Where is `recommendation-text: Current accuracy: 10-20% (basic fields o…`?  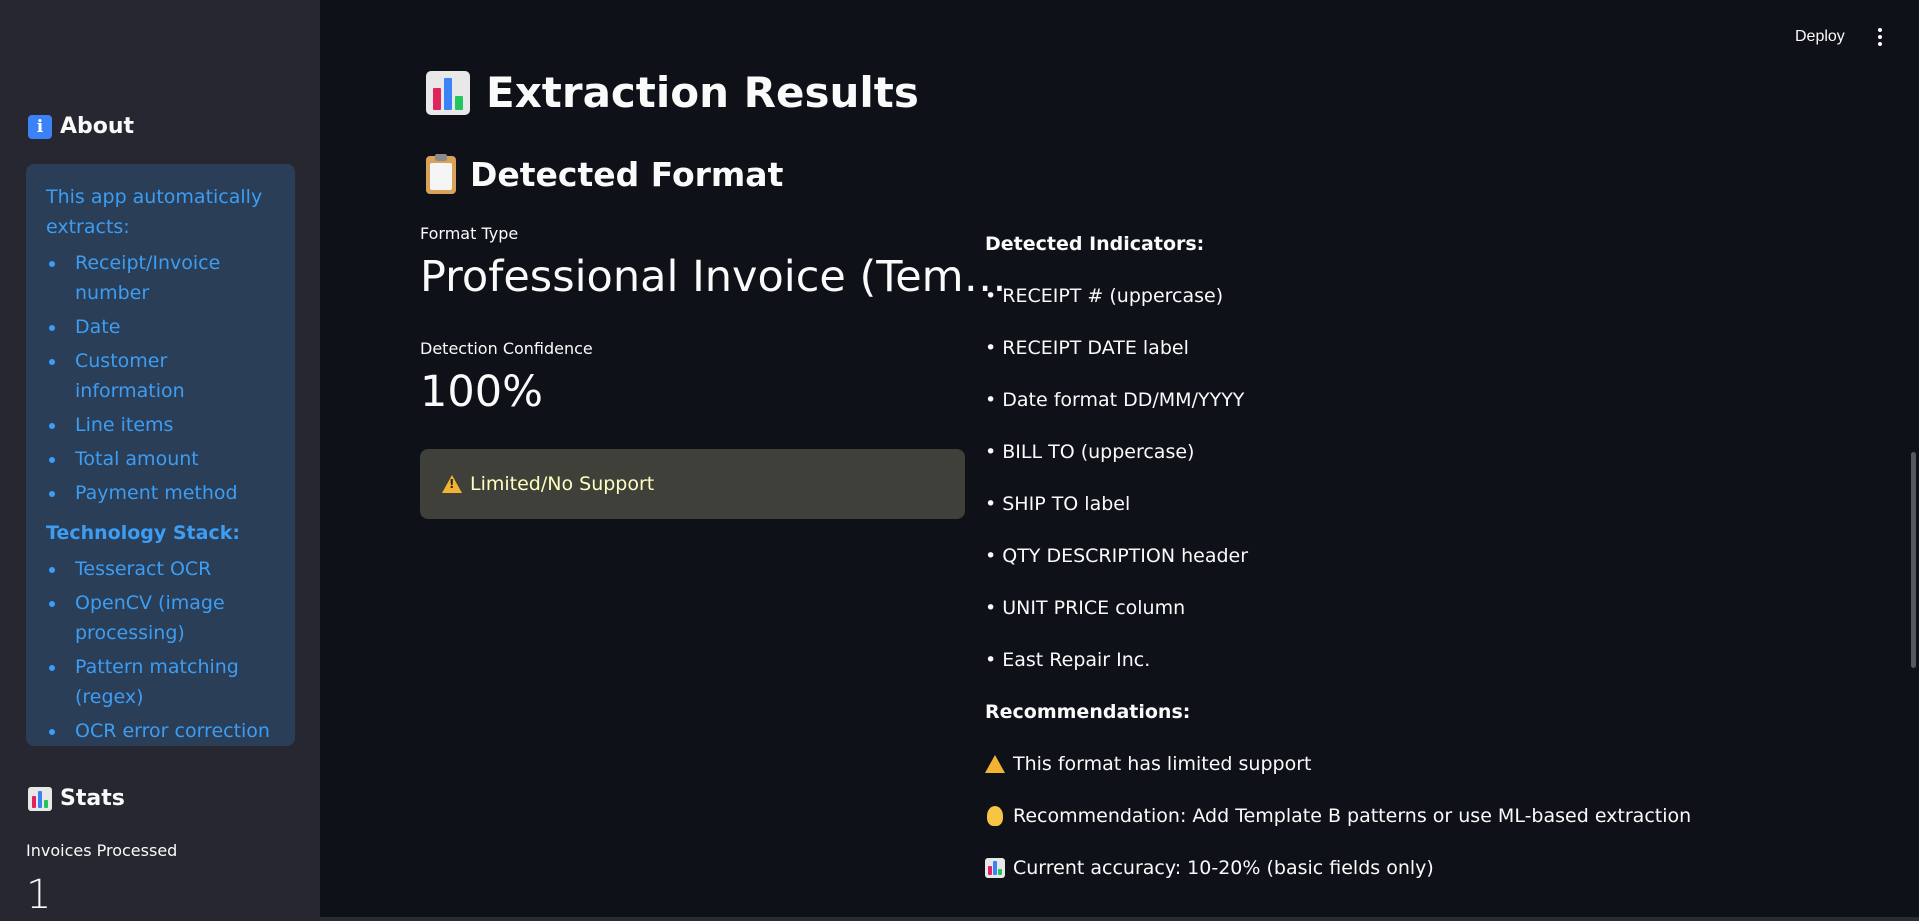
recommendation-text: Current accuracy: 10-20% (basic fields o… is located at coordinates (1223, 868).